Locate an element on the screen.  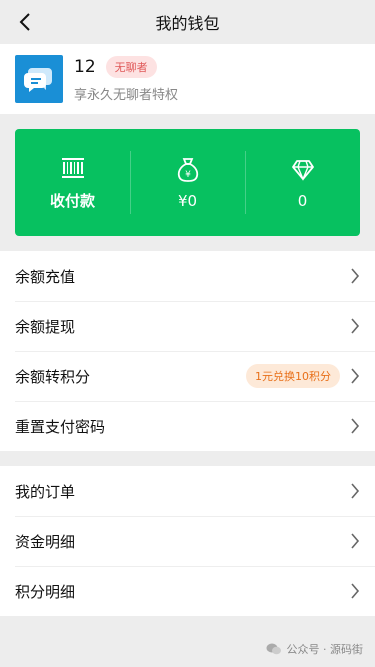
diamond-icon is located at coordinates (303, 170).